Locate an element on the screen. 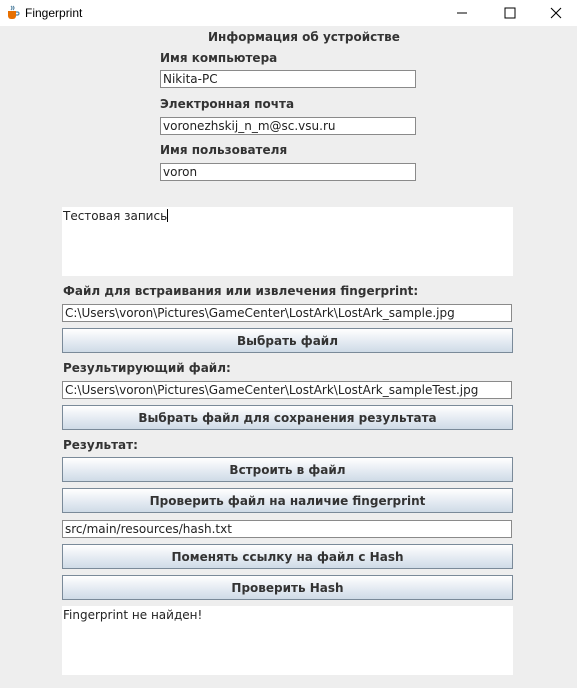  title-bar: Fingerprint is located at coordinates (288, 13).